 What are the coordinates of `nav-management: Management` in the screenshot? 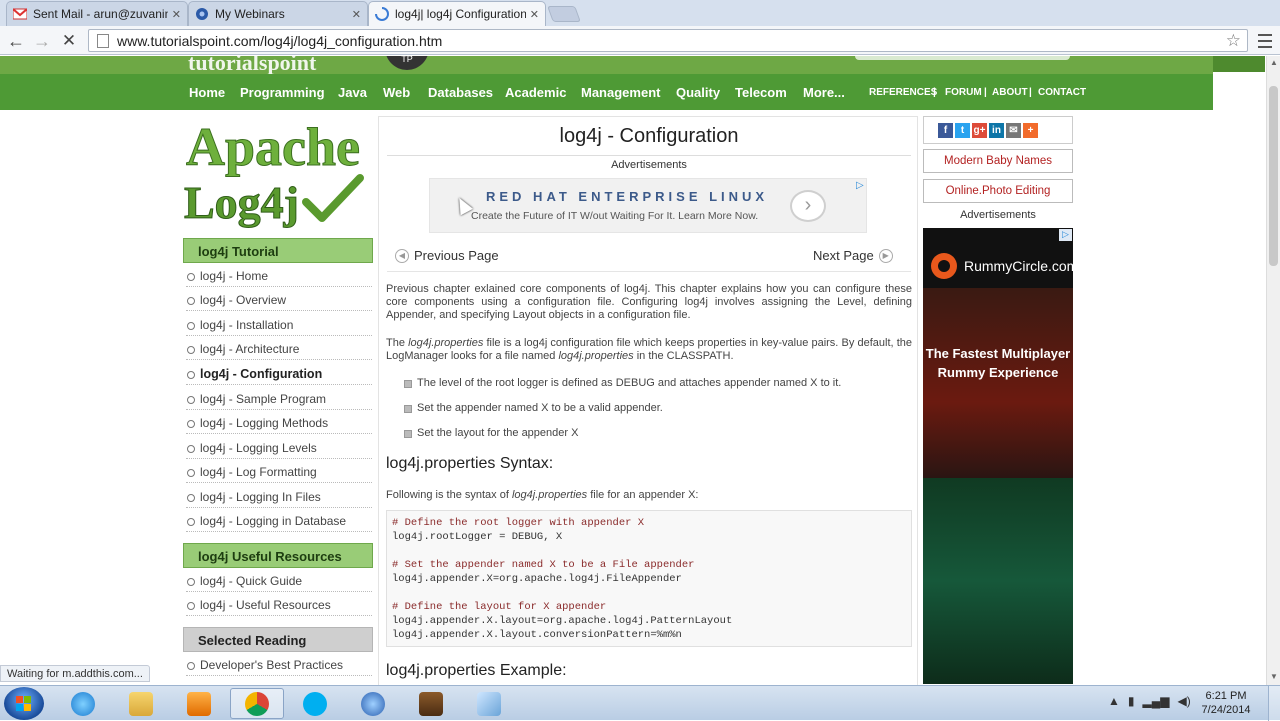 It's located at (620, 92).